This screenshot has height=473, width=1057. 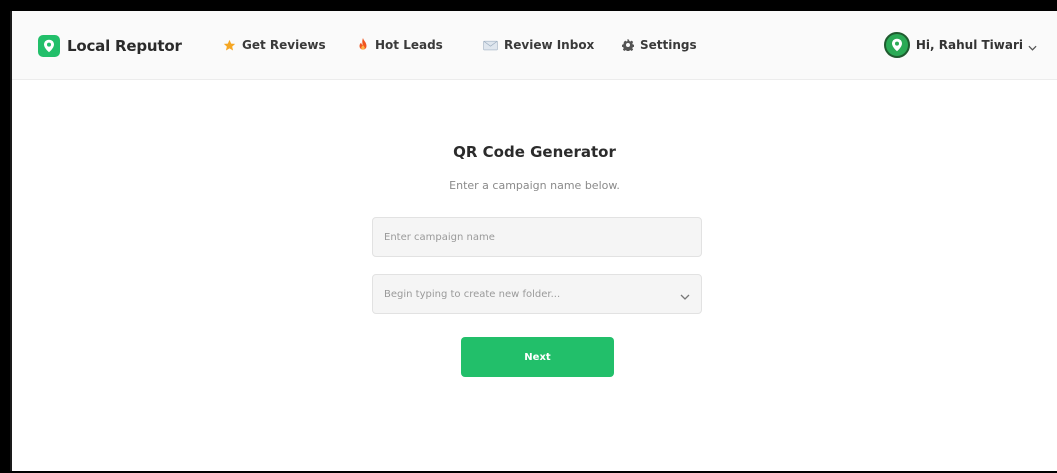 I want to click on page-title: QR Code Generator, so click(x=534, y=152).